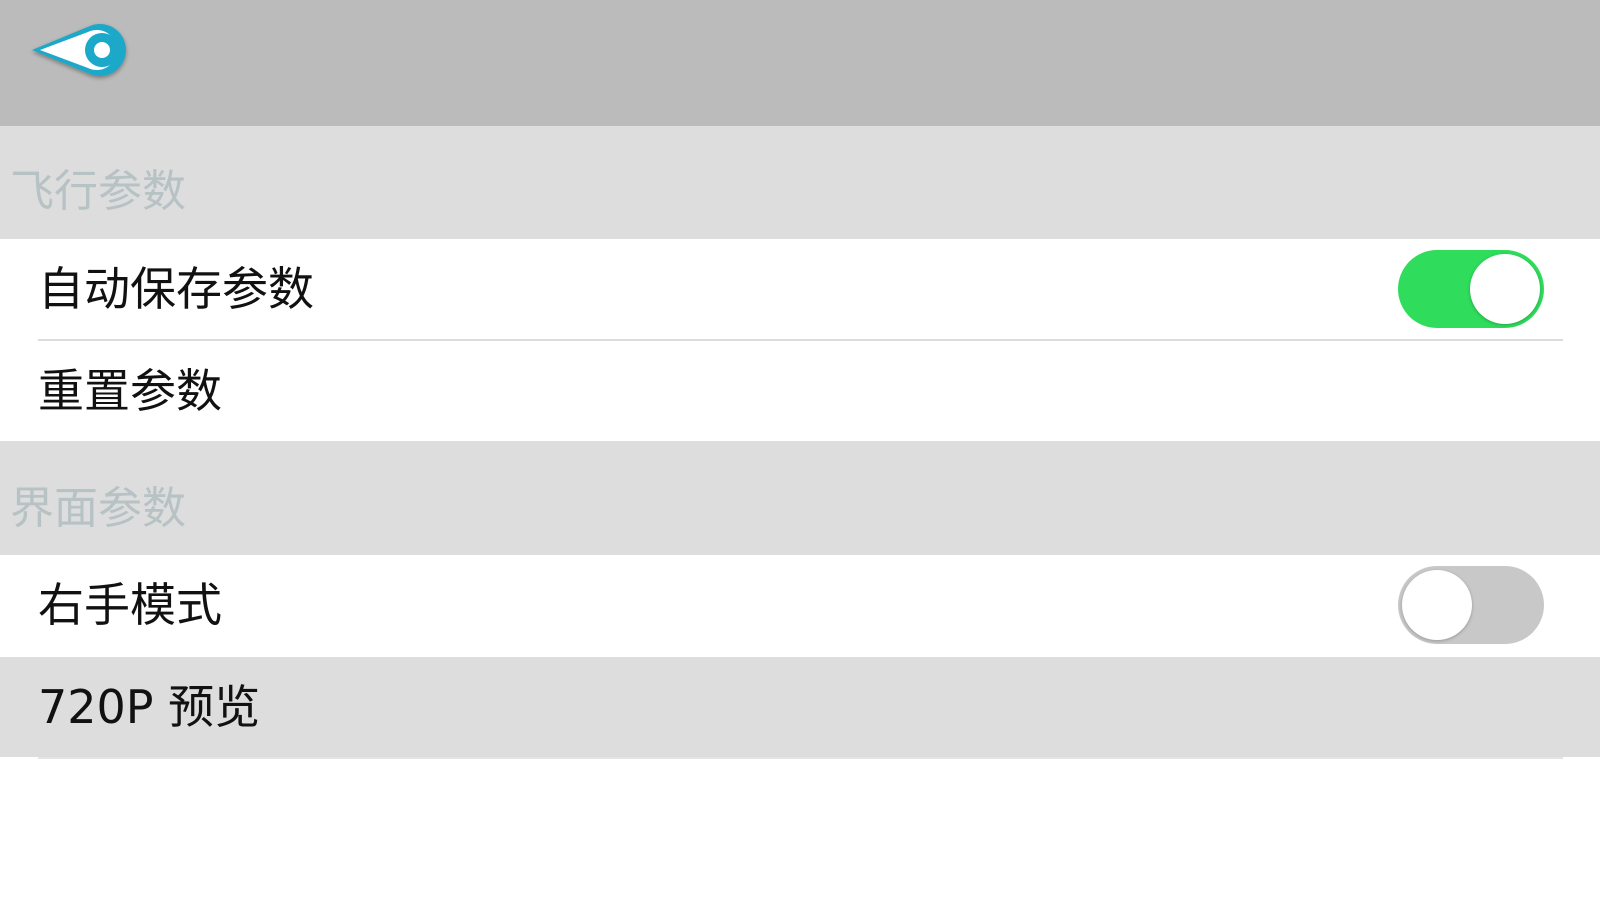  What do you see at coordinates (130, 605) in the screenshot?
I see `row-label: 右手模式` at bounding box center [130, 605].